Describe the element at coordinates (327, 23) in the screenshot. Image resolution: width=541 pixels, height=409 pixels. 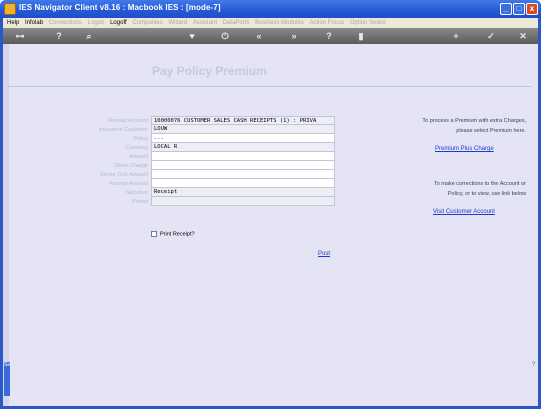
I see `menu-action-focus: Action Focus` at that location.